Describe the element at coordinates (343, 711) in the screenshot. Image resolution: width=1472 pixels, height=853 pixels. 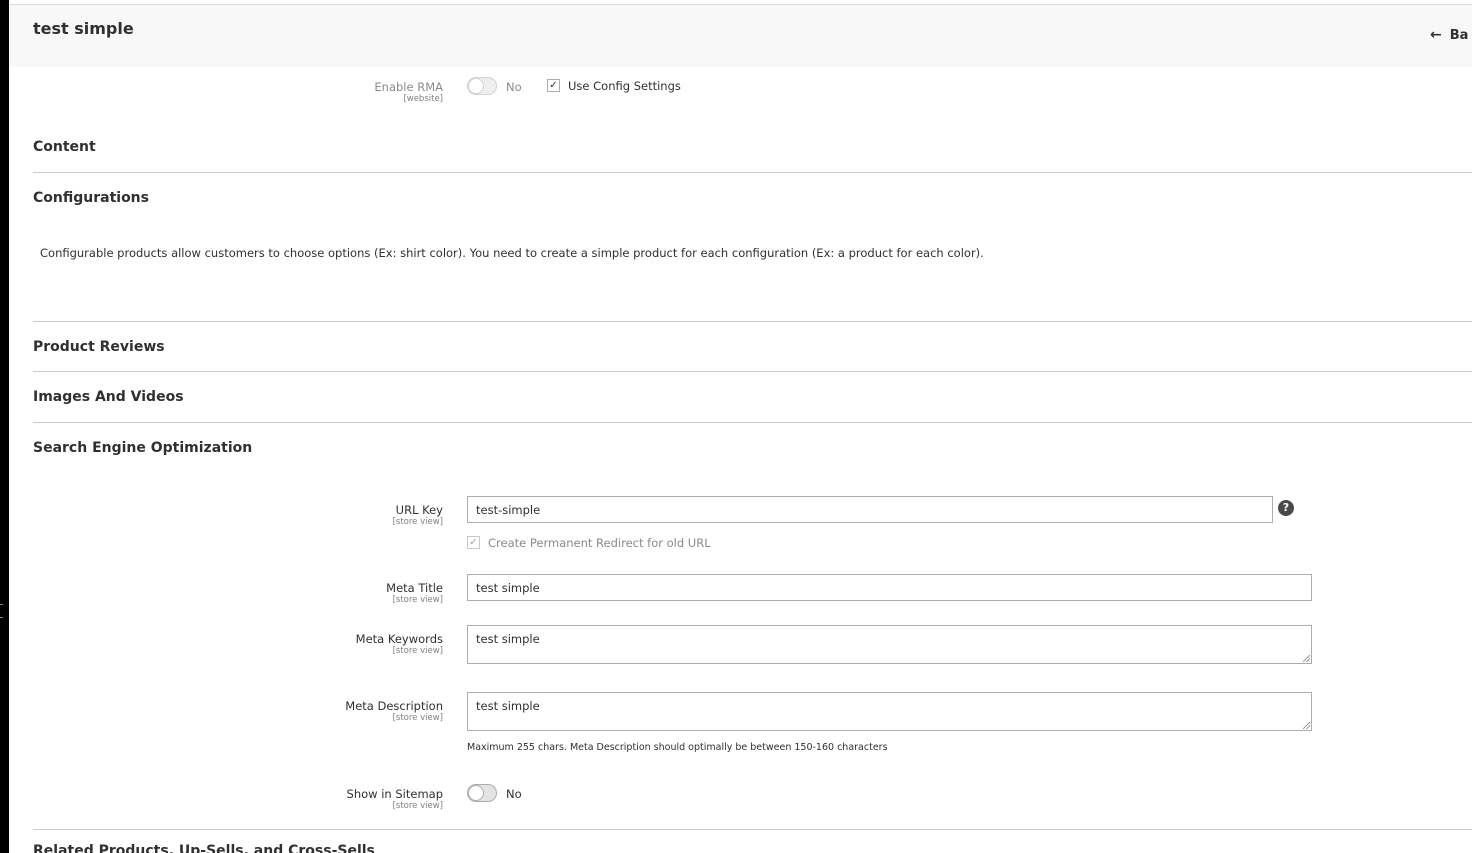
I see `meta-description-label: Meta Description [store view]` at that location.